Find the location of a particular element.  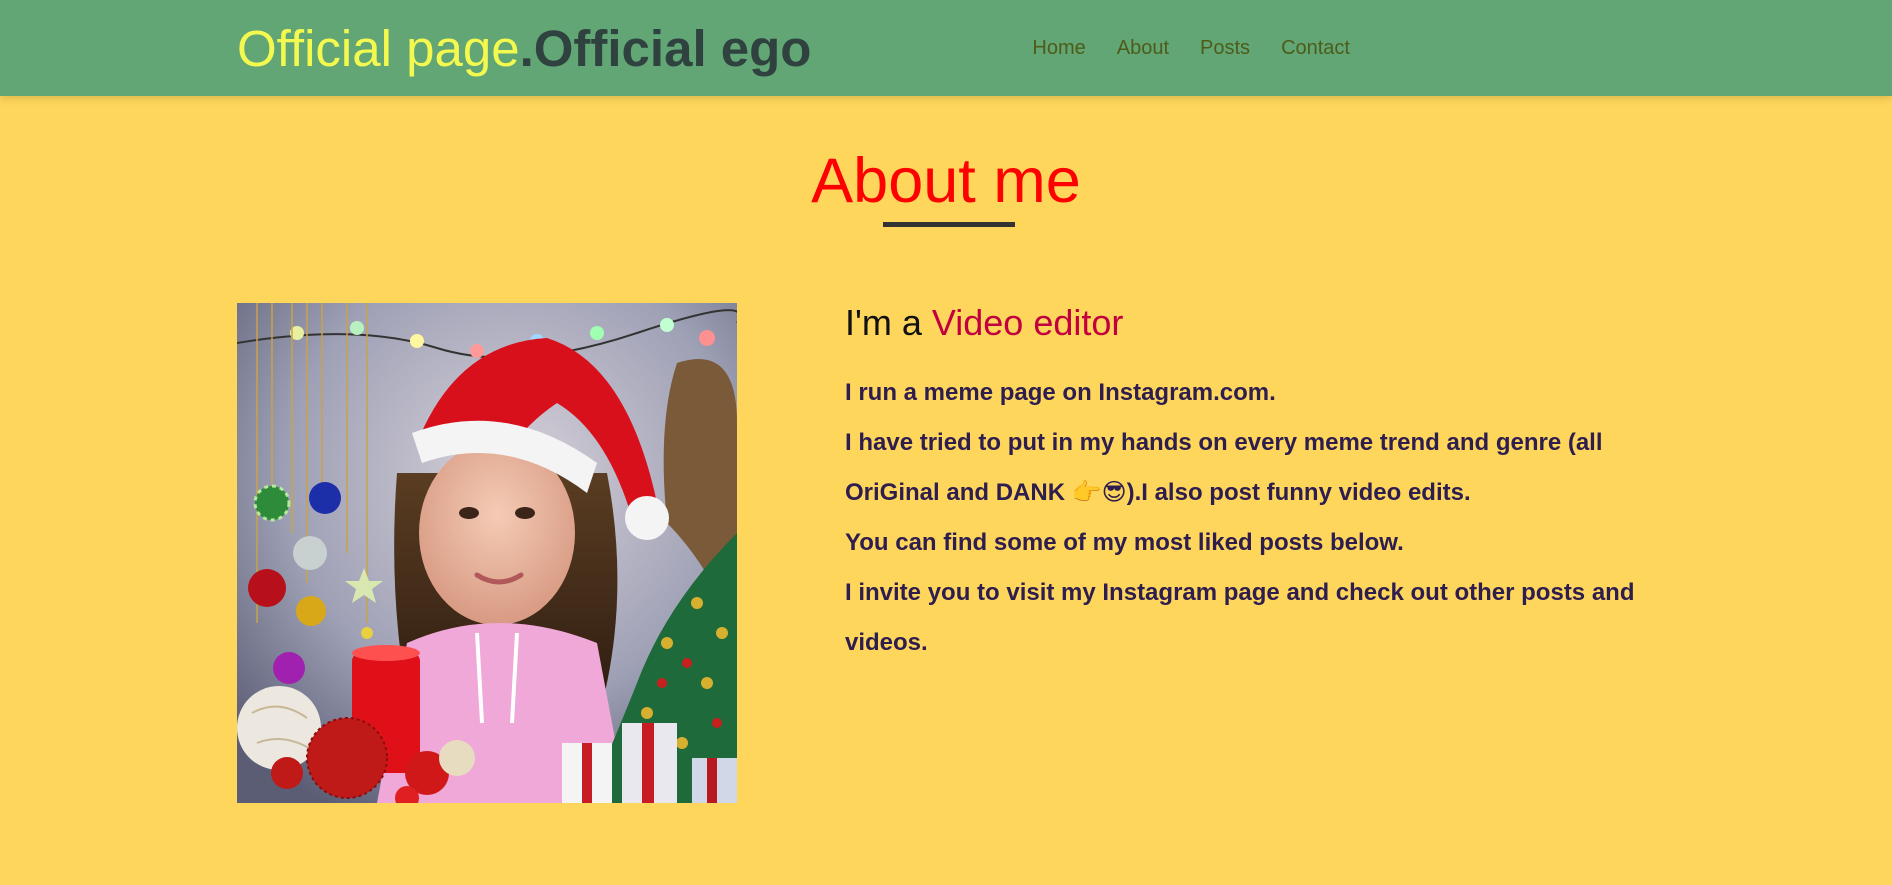

bio-paragraph: I run a meme page on Instagram.com. is located at coordinates (1060, 392).